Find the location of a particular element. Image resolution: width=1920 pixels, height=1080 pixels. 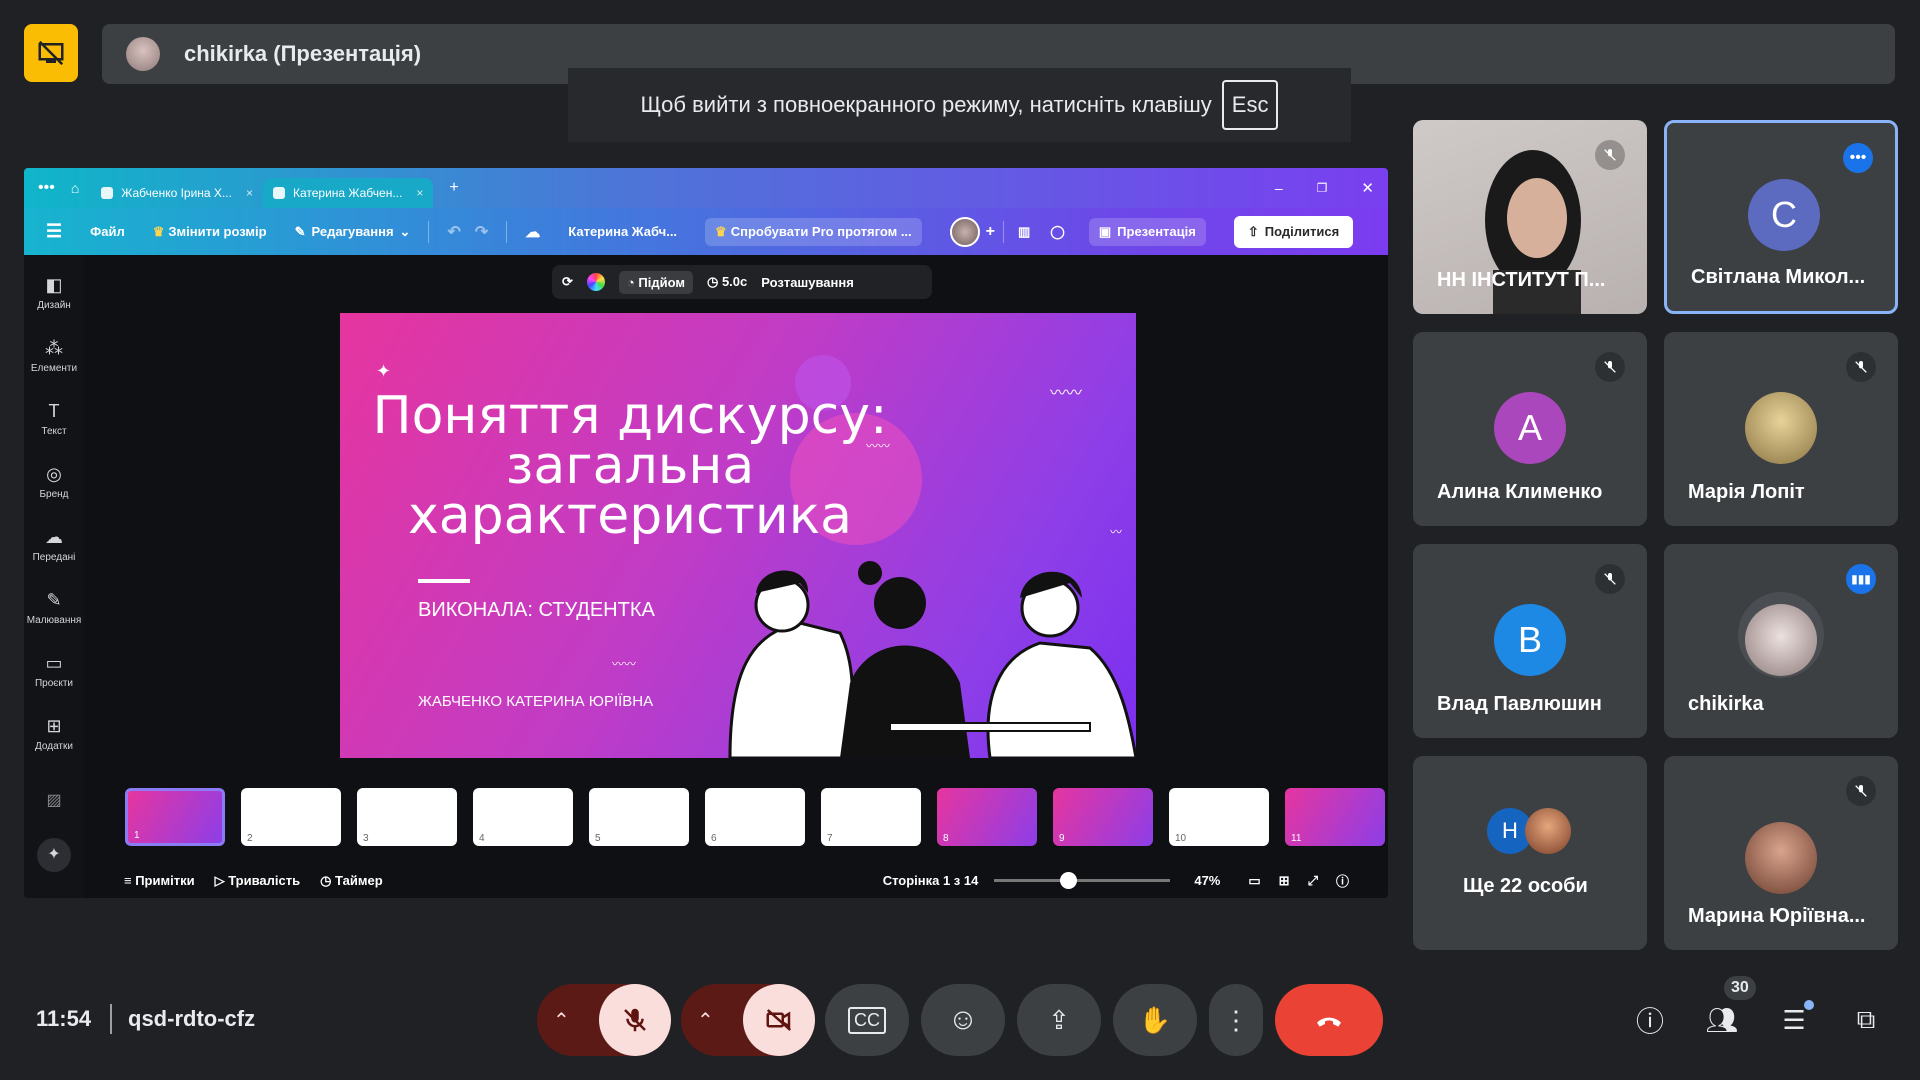

participant-name: chikirka is located at coordinates (1726, 704).